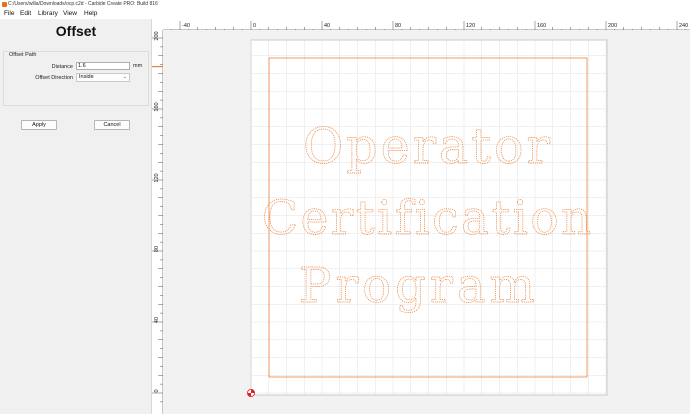 Image resolution: width=690 pixels, height=414 pixels. What do you see at coordinates (9, 14) in the screenshot?
I see `menu-file: File` at bounding box center [9, 14].